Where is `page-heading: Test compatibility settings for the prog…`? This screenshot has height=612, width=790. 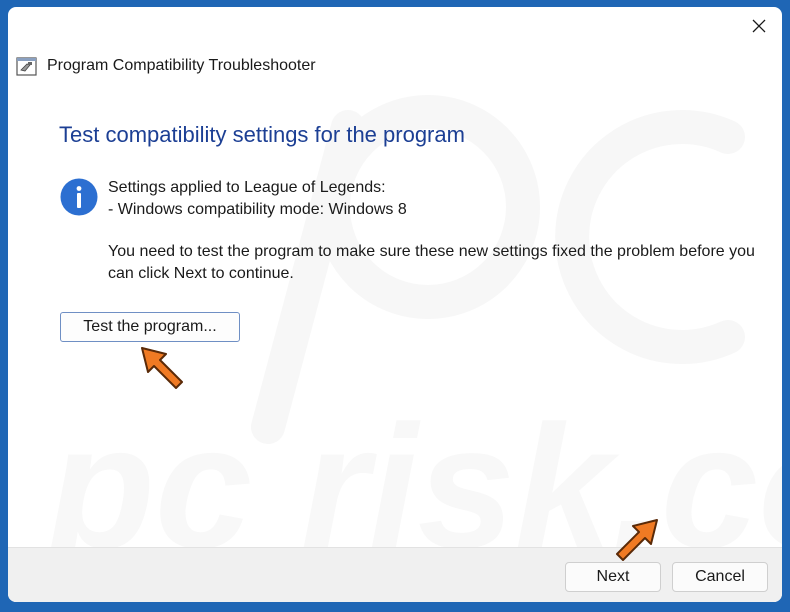
page-heading: Test compatibility settings for the prog… is located at coordinates (262, 134).